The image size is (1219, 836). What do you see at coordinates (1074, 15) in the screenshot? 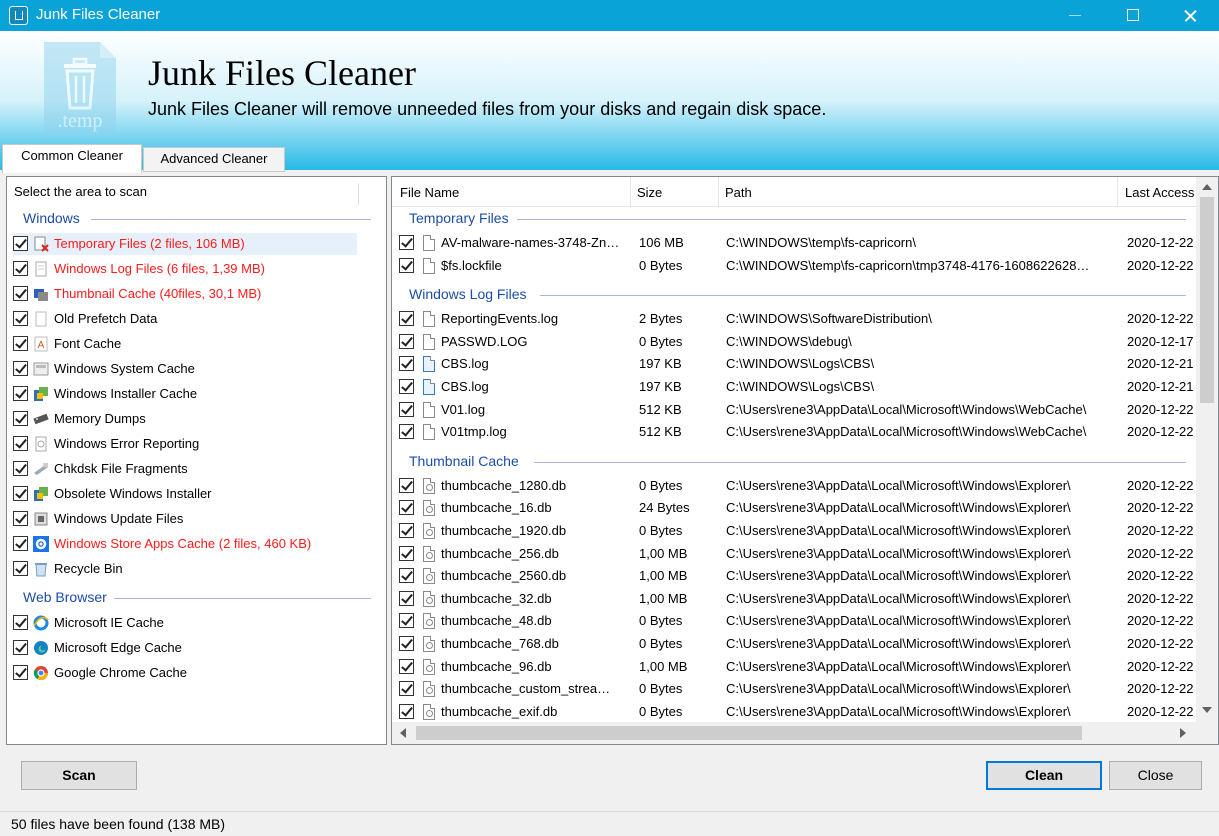
I see `minimize-button` at bounding box center [1074, 15].